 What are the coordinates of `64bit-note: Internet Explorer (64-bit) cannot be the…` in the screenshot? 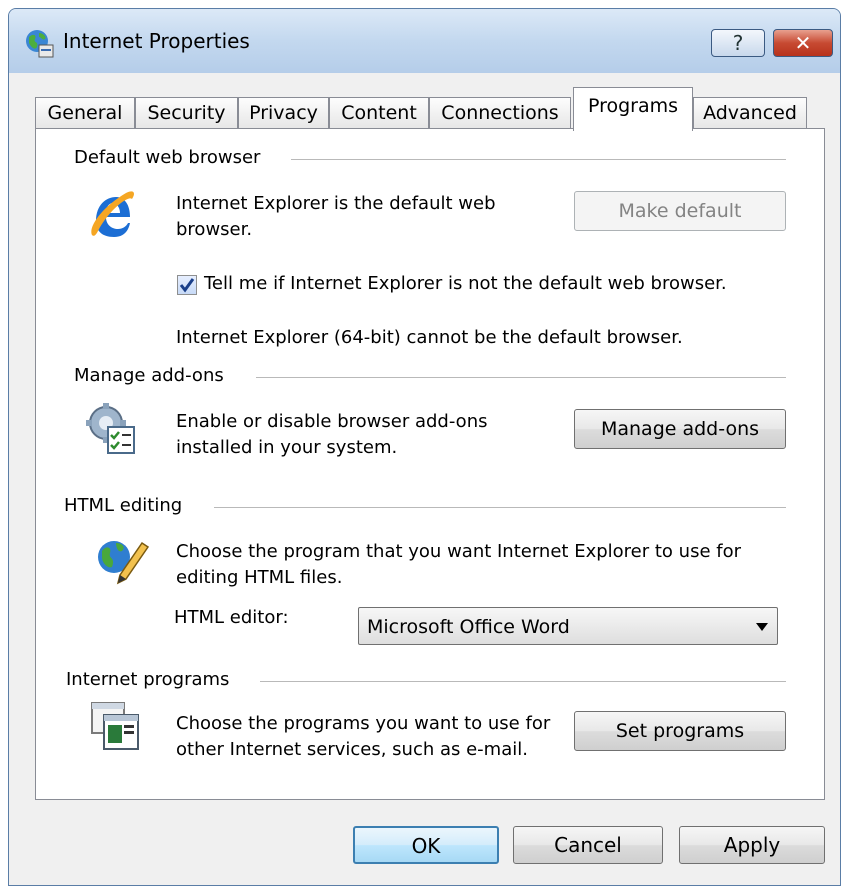 It's located at (429, 337).